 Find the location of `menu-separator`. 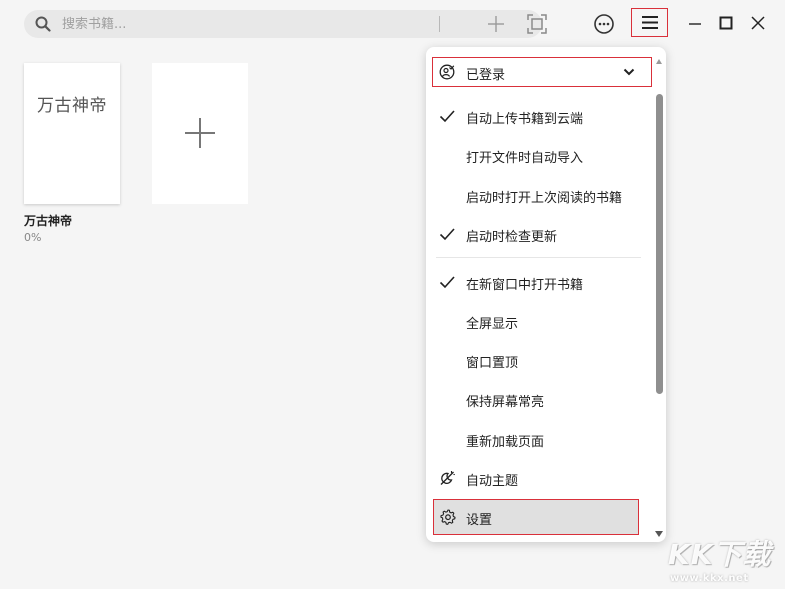

menu-separator is located at coordinates (538, 257).